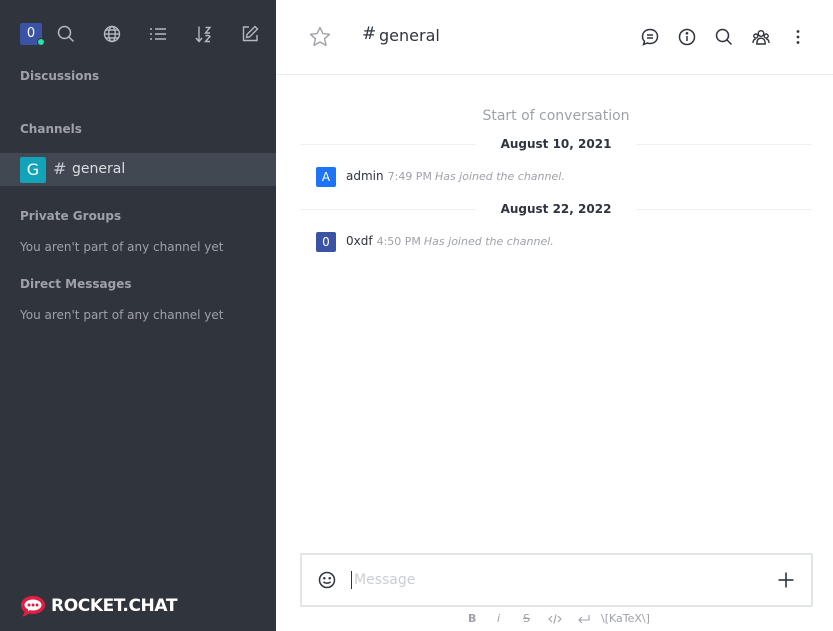  Describe the element at coordinates (369, 34) in the screenshot. I see `channel-hash-icon: #` at that location.